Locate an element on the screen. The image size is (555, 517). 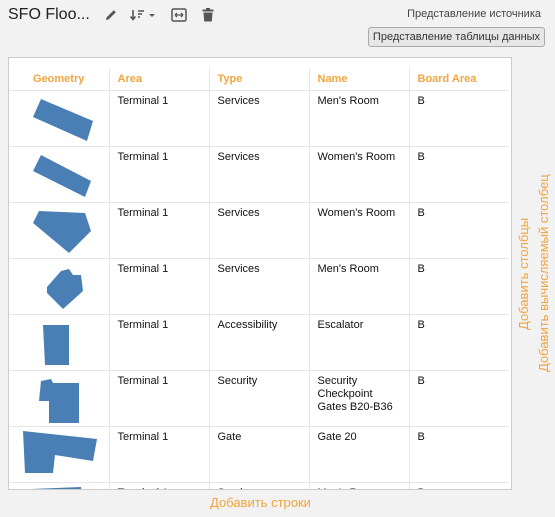
type-cell: Security is located at coordinates (258, 398).